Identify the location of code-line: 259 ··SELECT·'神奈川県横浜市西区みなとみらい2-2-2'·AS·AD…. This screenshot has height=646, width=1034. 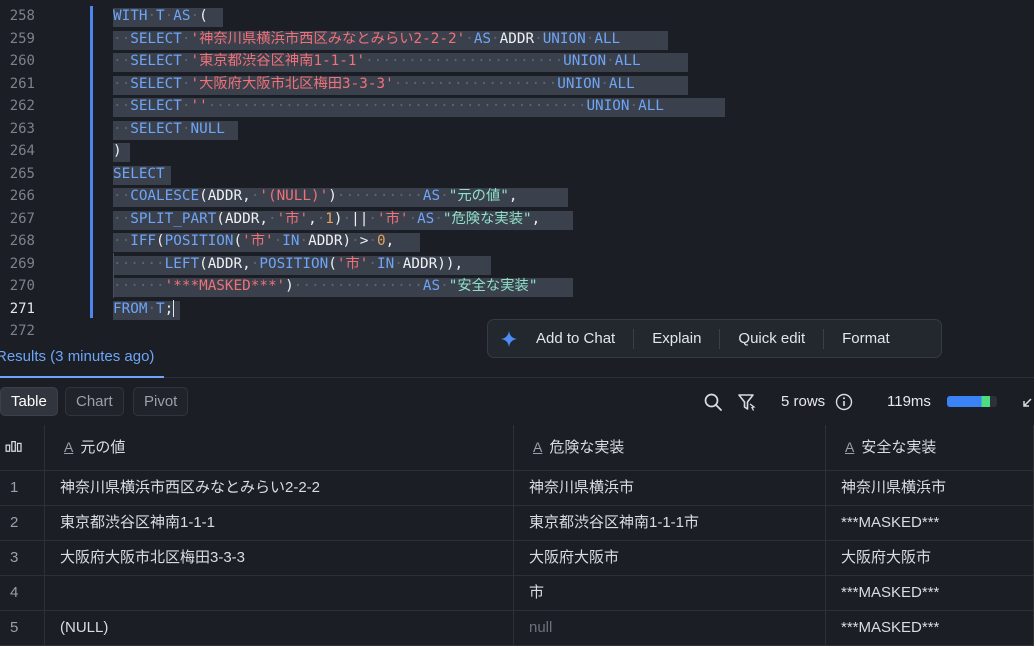
(517, 39).